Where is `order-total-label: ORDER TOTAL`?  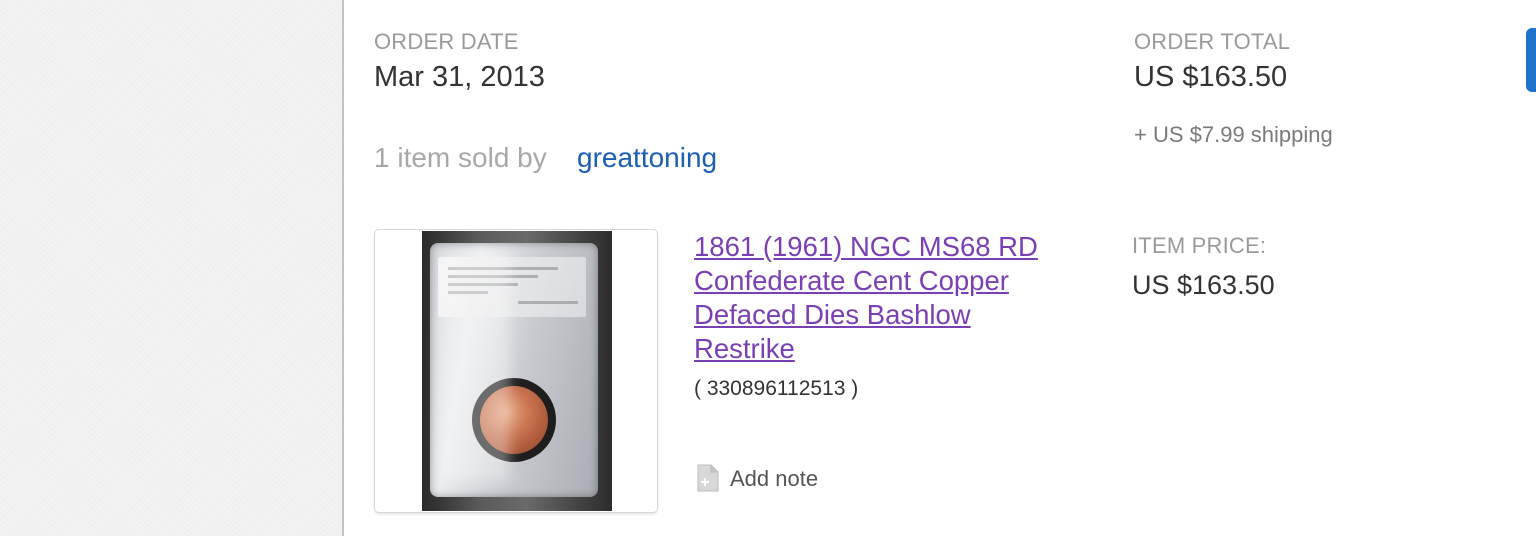 order-total-label: ORDER TOTAL is located at coordinates (1212, 41).